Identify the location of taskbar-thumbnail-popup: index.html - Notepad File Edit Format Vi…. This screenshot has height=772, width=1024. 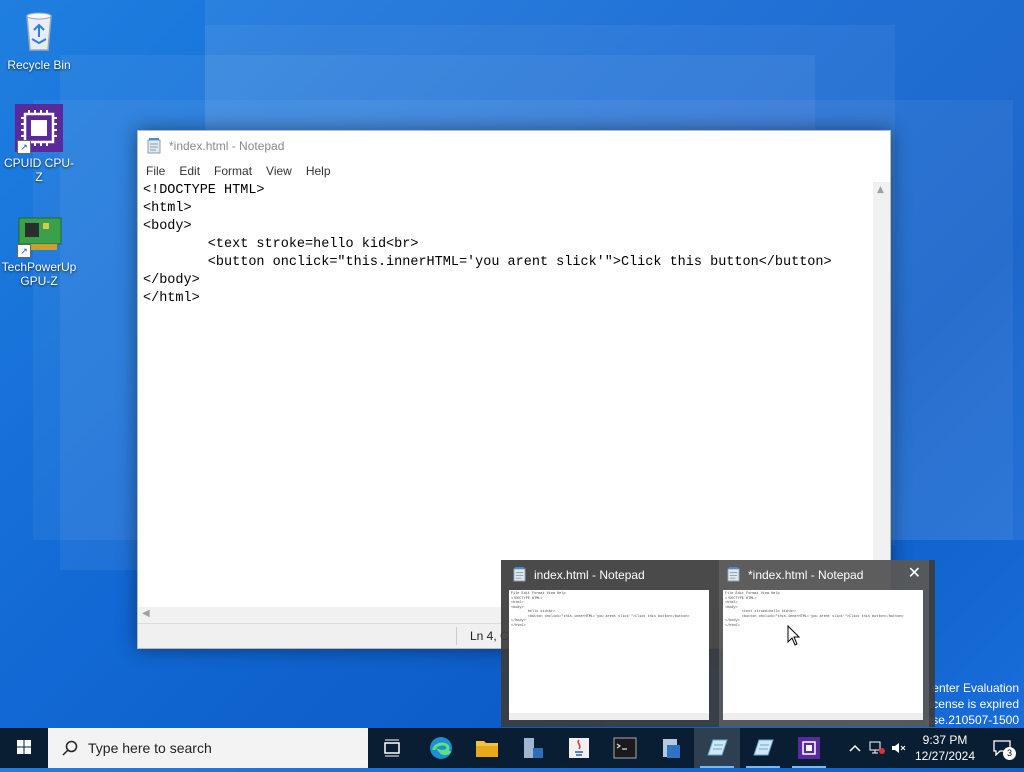
(718, 643).